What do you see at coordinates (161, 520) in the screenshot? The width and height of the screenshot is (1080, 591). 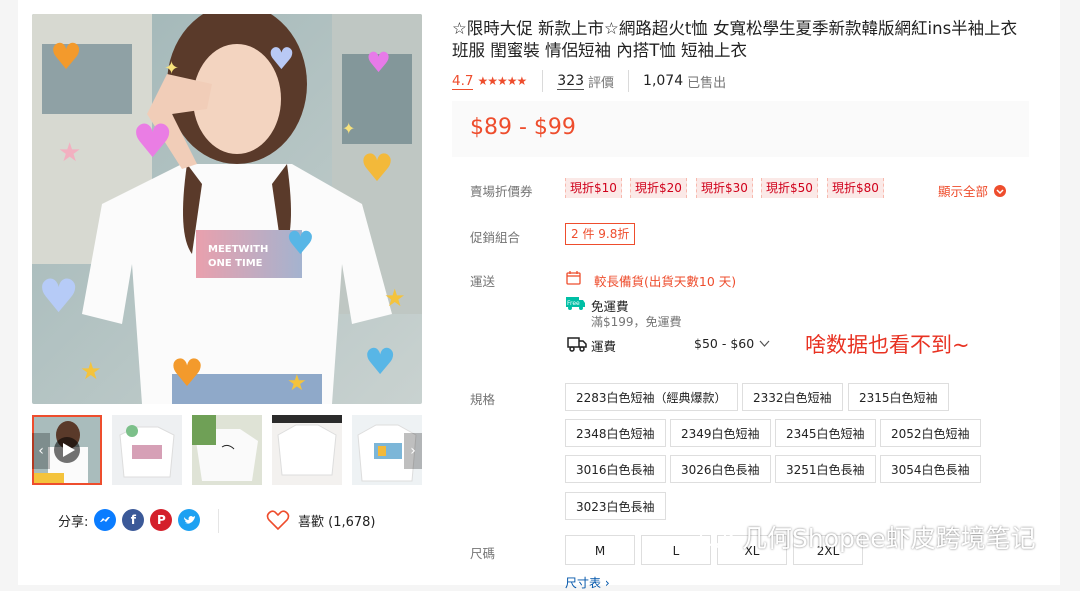 I see `pinterest-icon: P` at bounding box center [161, 520].